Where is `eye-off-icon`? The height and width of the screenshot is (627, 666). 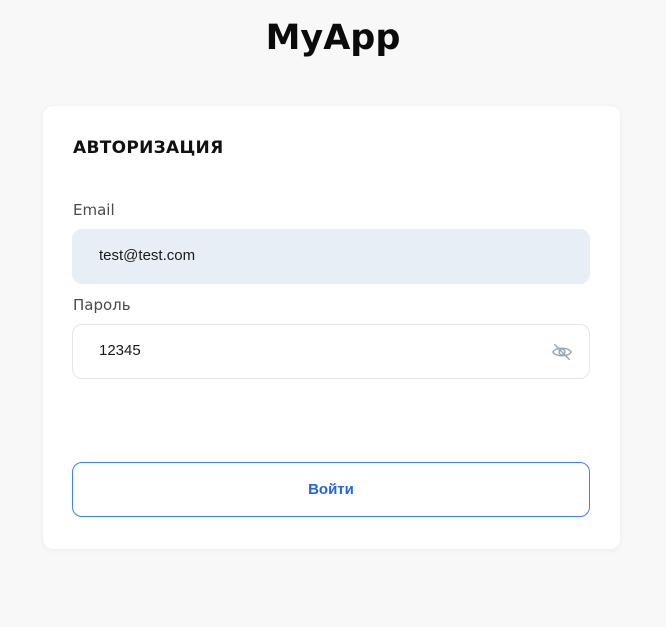 eye-off-icon is located at coordinates (562, 352).